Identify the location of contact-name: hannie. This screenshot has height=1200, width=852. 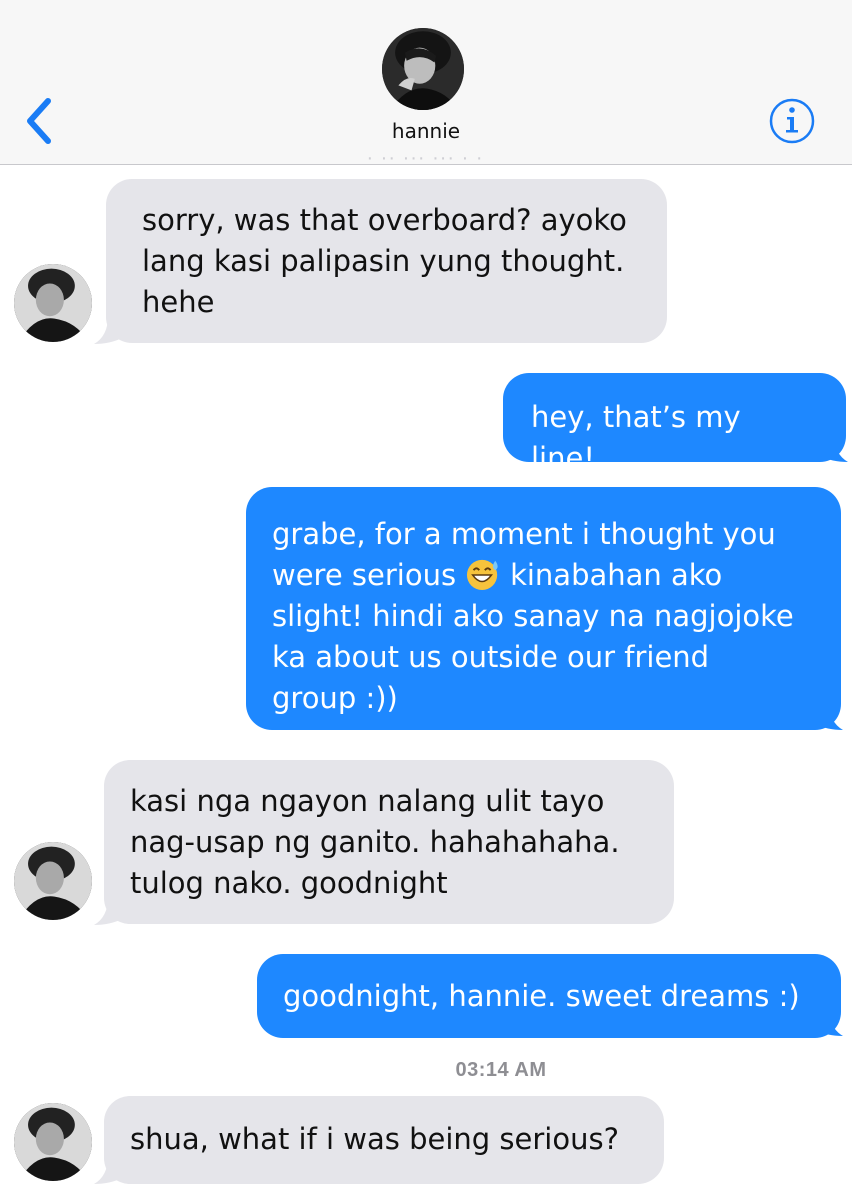
(426, 131).